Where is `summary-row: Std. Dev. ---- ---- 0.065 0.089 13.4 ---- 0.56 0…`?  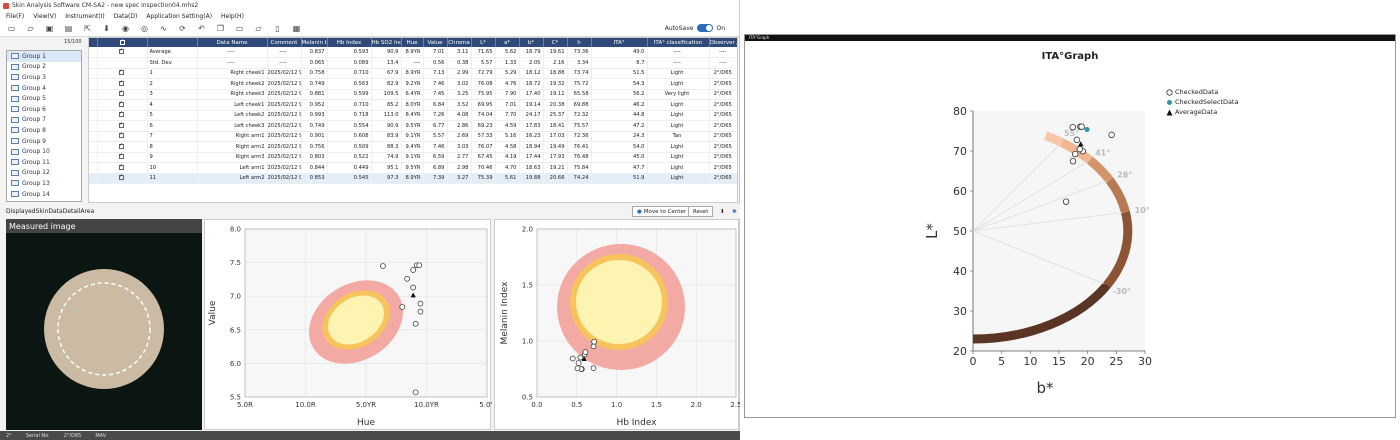
summary-row: Std. Dev. ---- ---- 0.065 0.089 13.4 ---- 0.56 0… is located at coordinates (413, 63).